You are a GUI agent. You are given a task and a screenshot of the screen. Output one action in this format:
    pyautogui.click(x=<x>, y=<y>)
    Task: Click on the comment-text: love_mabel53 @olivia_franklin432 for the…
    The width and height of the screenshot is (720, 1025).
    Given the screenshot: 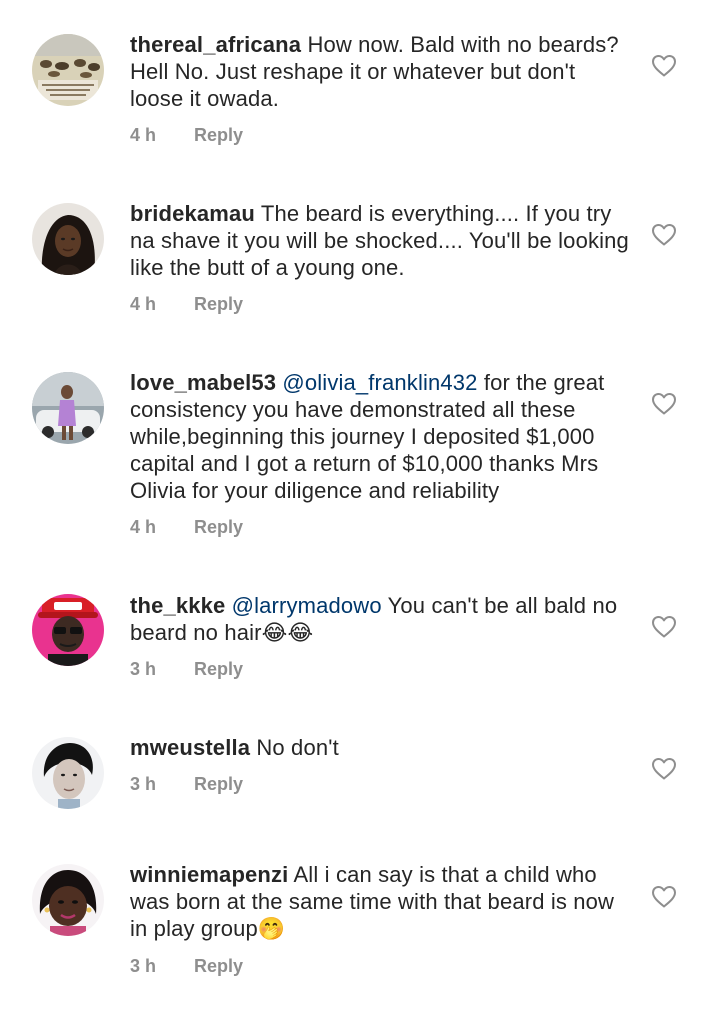 What is the action you would take?
    pyautogui.click(x=380, y=436)
    